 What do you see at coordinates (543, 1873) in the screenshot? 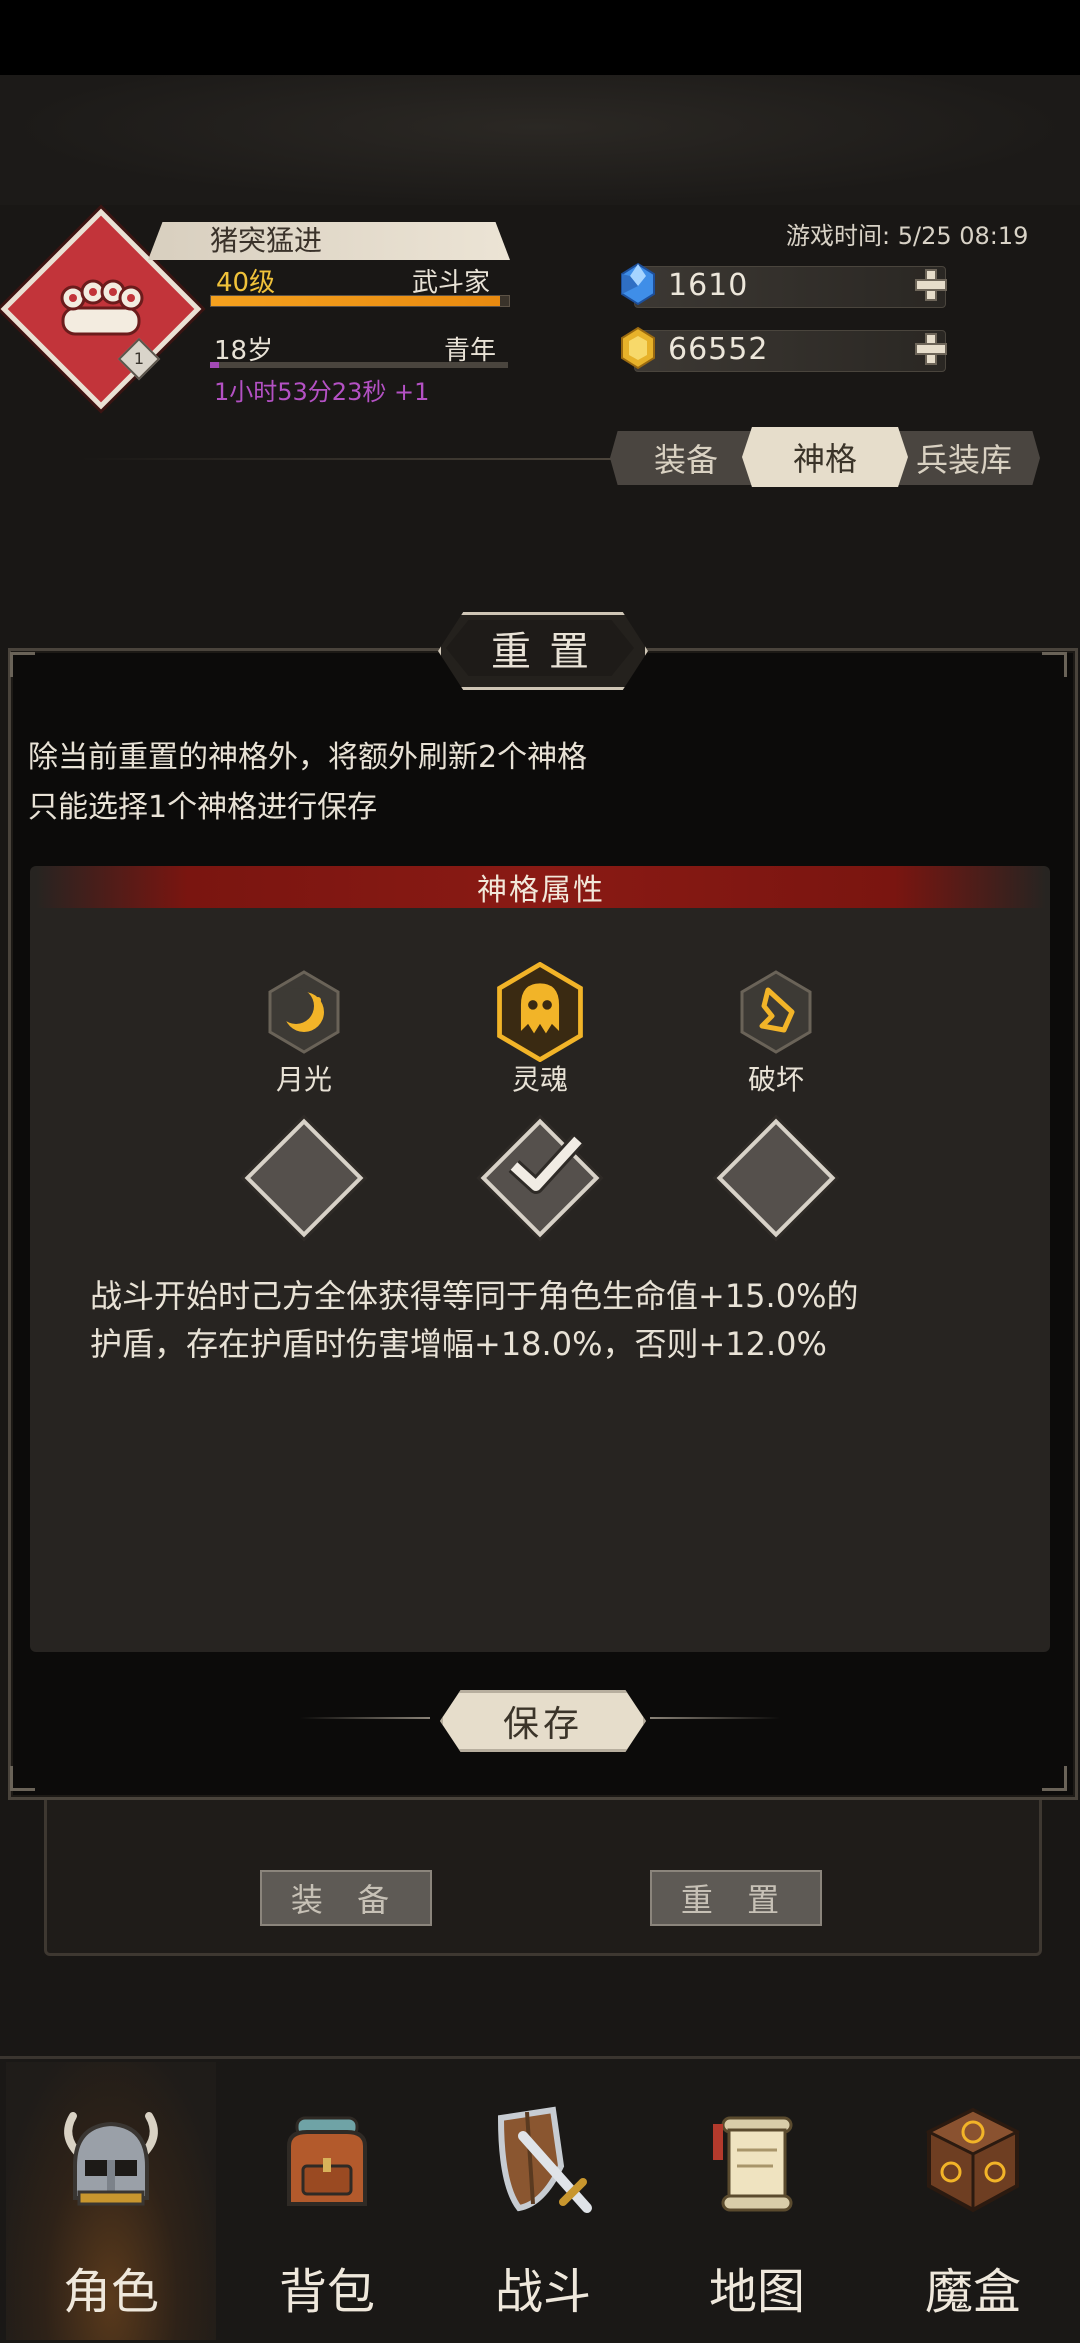
I see `background-panel` at bounding box center [543, 1873].